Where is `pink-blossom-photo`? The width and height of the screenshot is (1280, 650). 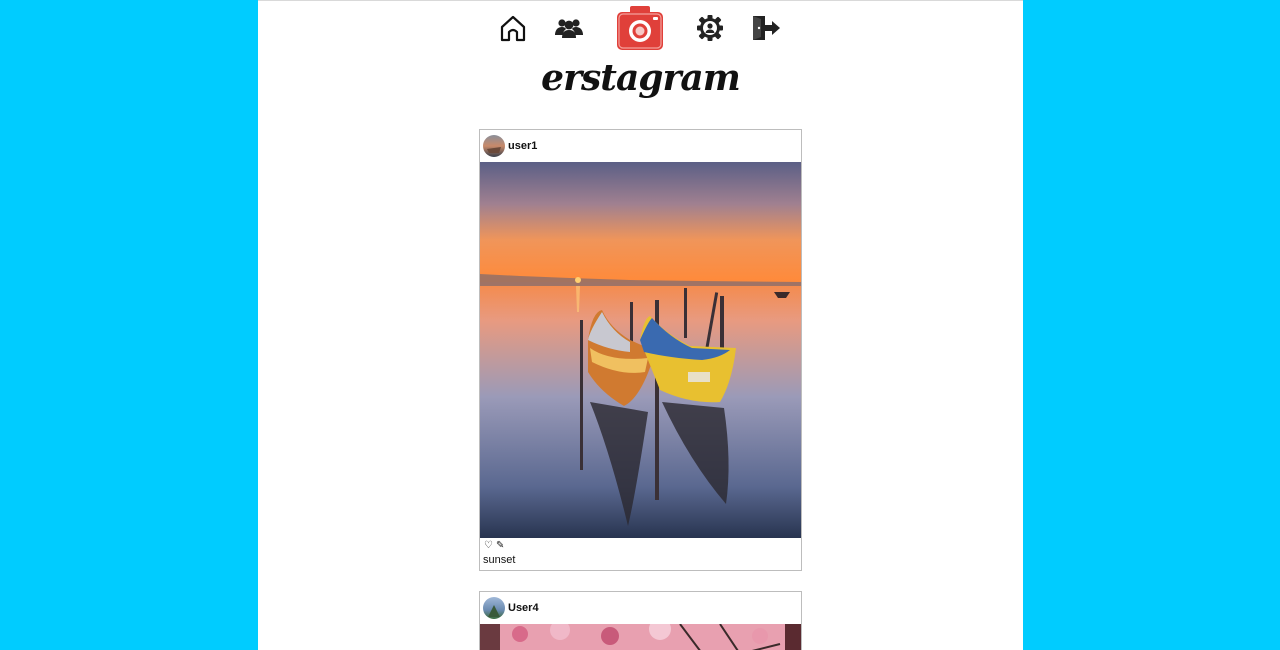 pink-blossom-photo is located at coordinates (640, 637).